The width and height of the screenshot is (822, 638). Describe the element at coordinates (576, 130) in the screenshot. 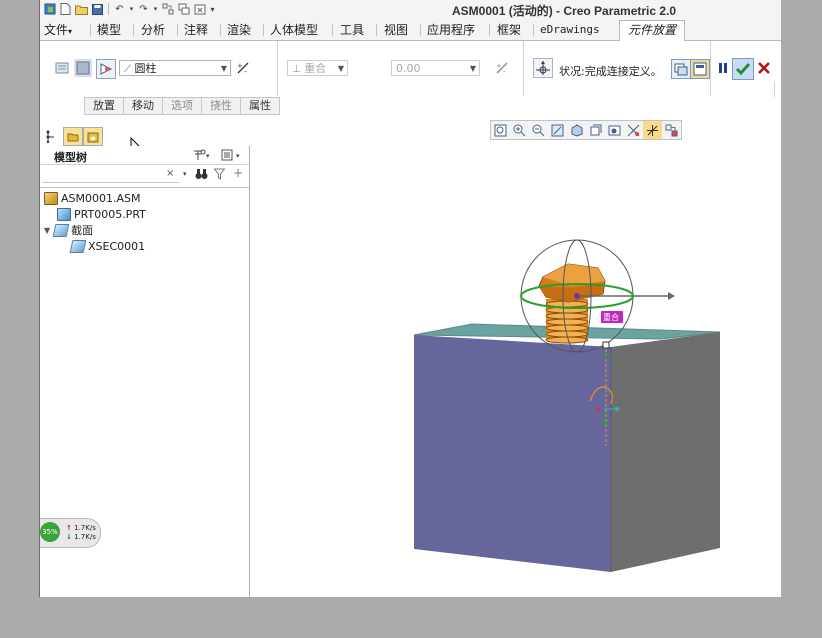

I see `display-style-icon` at that location.